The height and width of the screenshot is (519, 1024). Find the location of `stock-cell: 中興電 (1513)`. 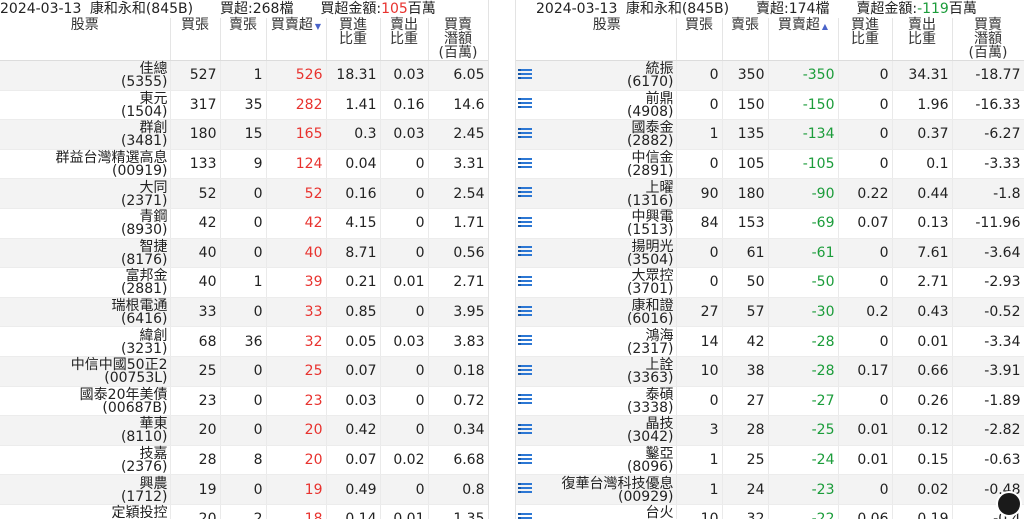

stock-cell: 中興電 (1513) is located at coordinates (607, 223).